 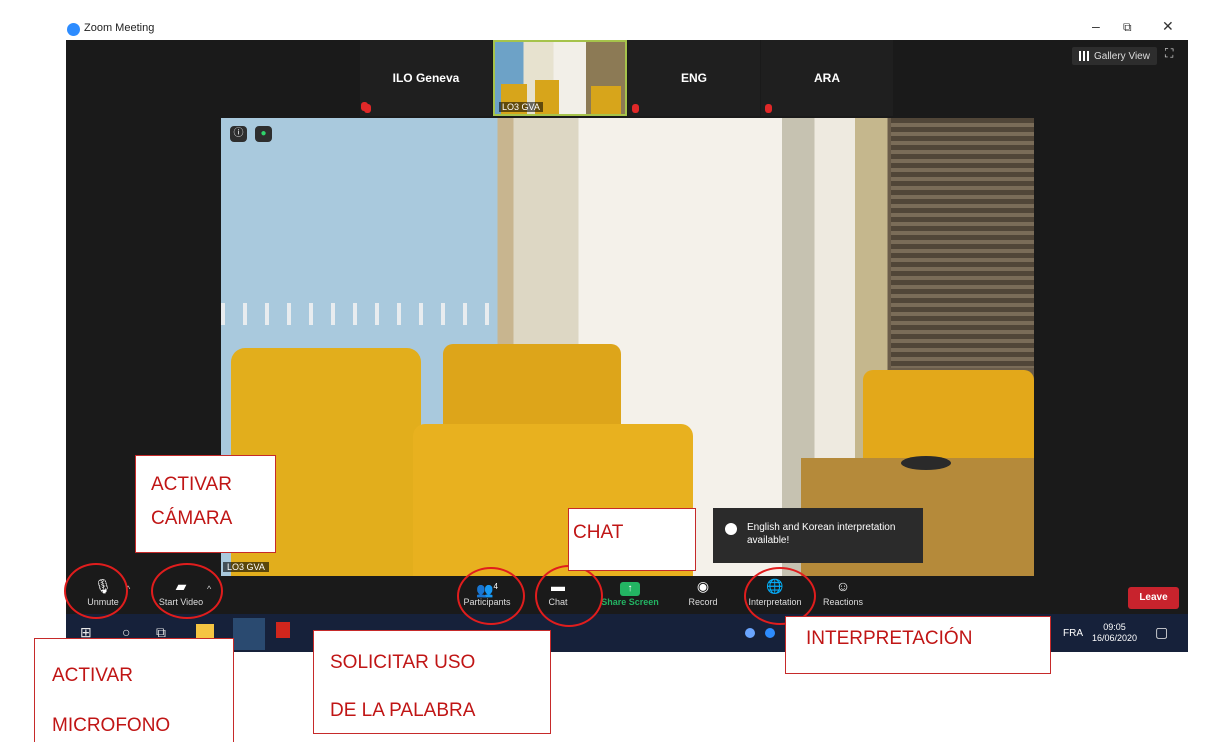 What do you see at coordinates (521, 107) in the screenshot?
I see `participant-name: LO3 GVA` at bounding box center [521, 107].